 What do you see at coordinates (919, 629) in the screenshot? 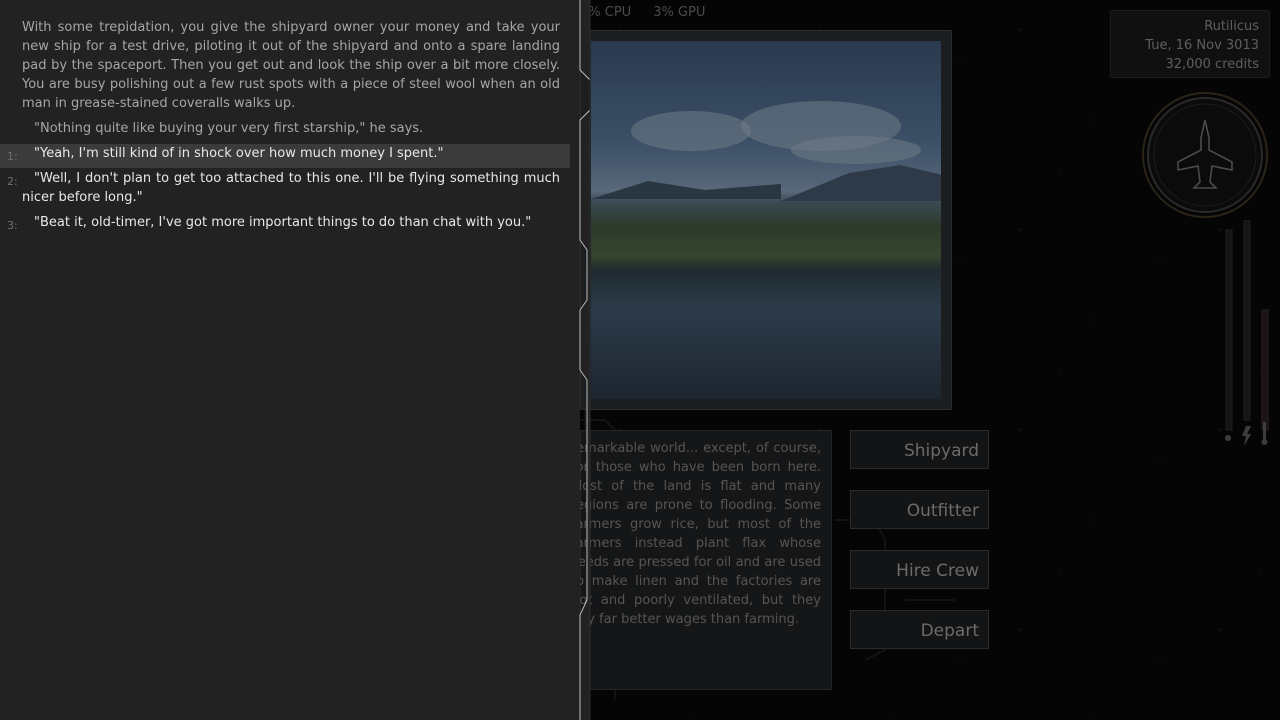
I see `depart-button: Depart` at bounding box center [919, 629].